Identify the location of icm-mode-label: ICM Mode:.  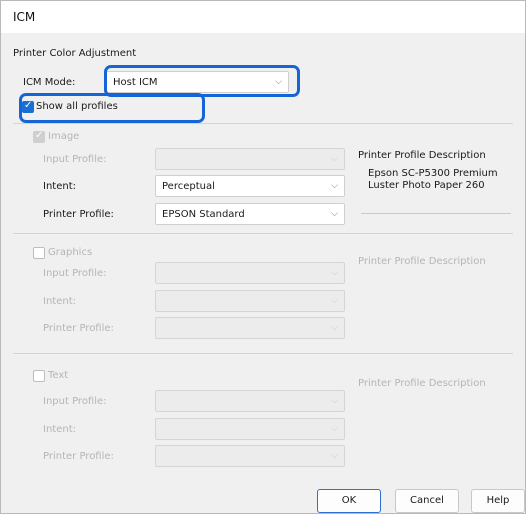
(49, 82).